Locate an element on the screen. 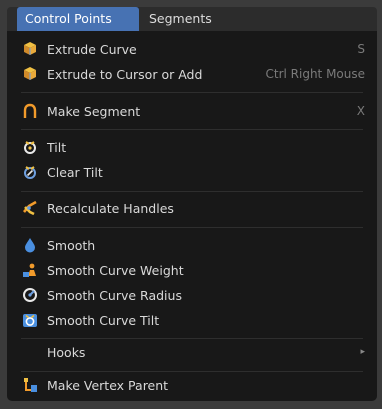  menu-item-tilt: Tilt is located at coordinates (192, 147).